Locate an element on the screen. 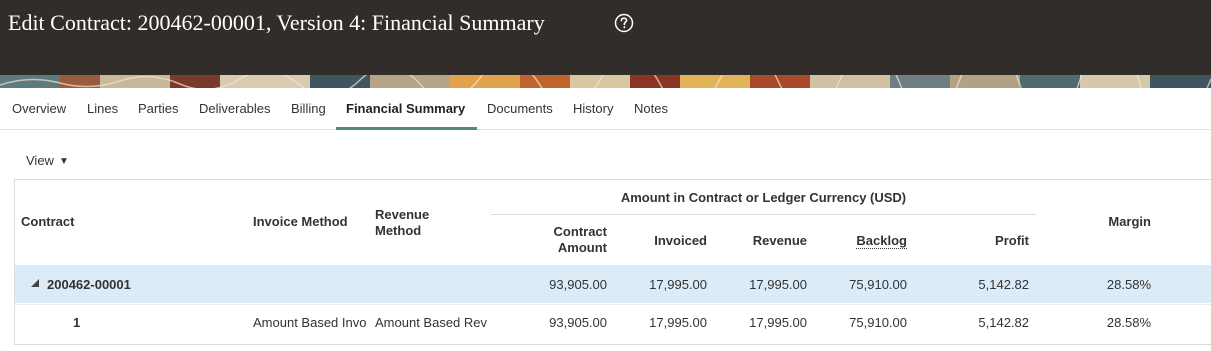 Image resolution: width=1211 pixels, height=351 pixels. view-menu-label: View is located at coordinates (40, 160).